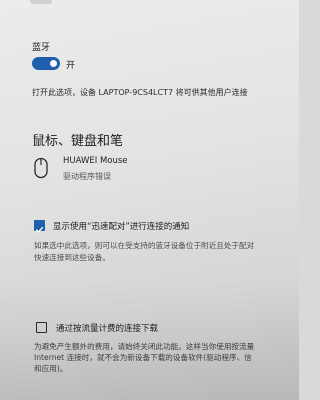 Image resolution: width=320 pixels, height=400 pixels. Describe the element at coordinates (144, 245) in the screenshot. I see `swift-pair-description-line: 如果选中此选项，则可以在受支持的蓝牙设备位于附近且处于配对` at that location.